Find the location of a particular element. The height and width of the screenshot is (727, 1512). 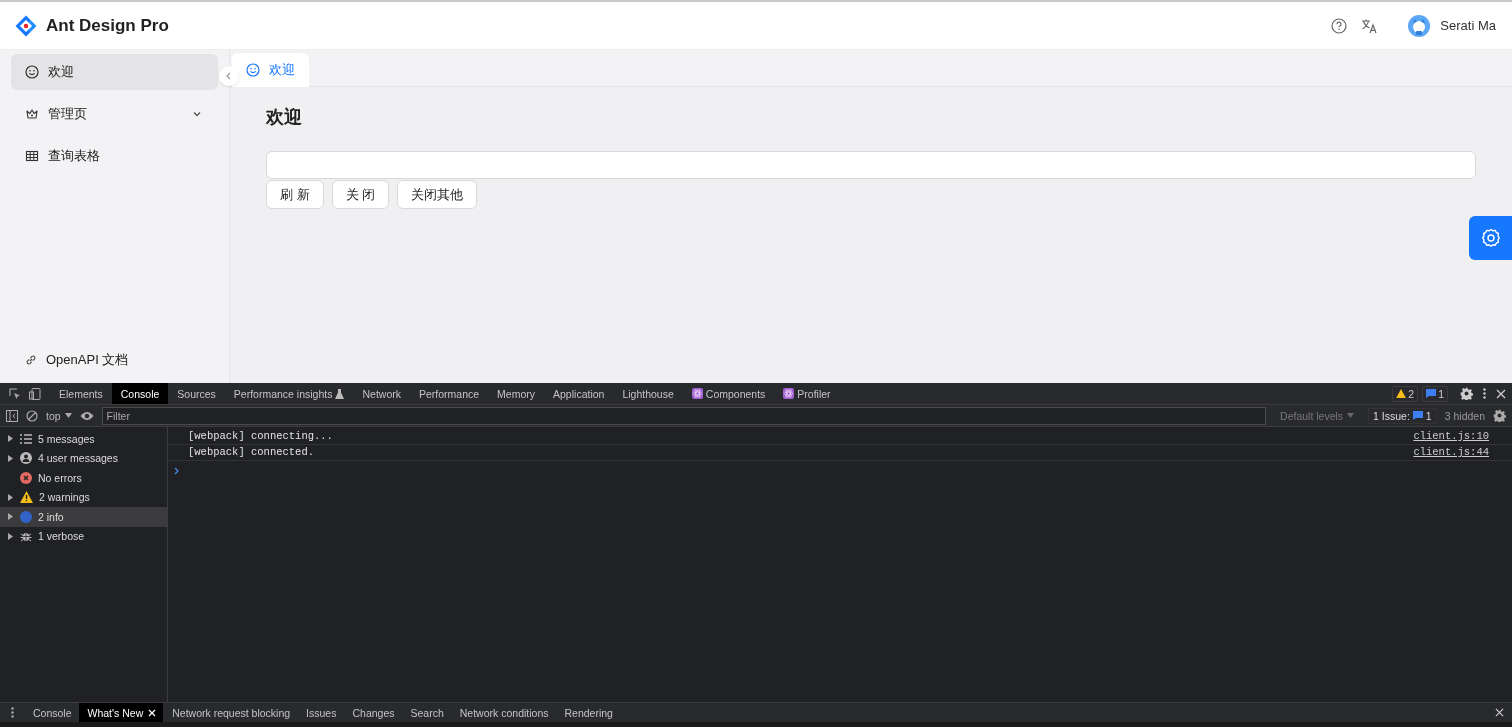

logo-icon is located at coordinates (26, 25).